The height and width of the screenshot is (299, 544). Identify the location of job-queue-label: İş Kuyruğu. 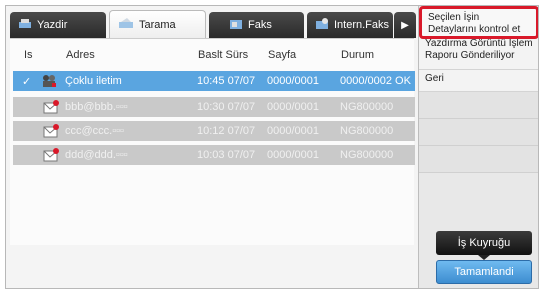
(484, 243).